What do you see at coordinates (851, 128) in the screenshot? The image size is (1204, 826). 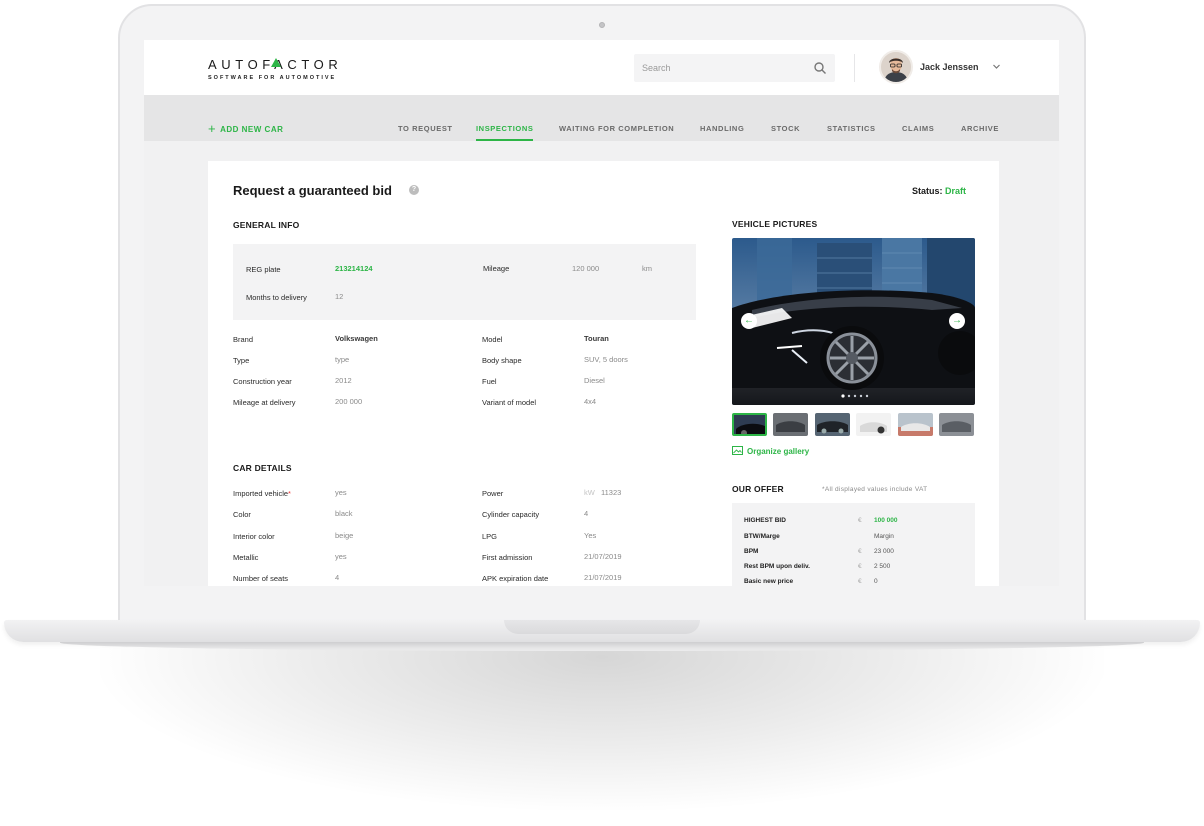 I see `tab-statistics: STATISTICS` at bounding box center [851, 128].